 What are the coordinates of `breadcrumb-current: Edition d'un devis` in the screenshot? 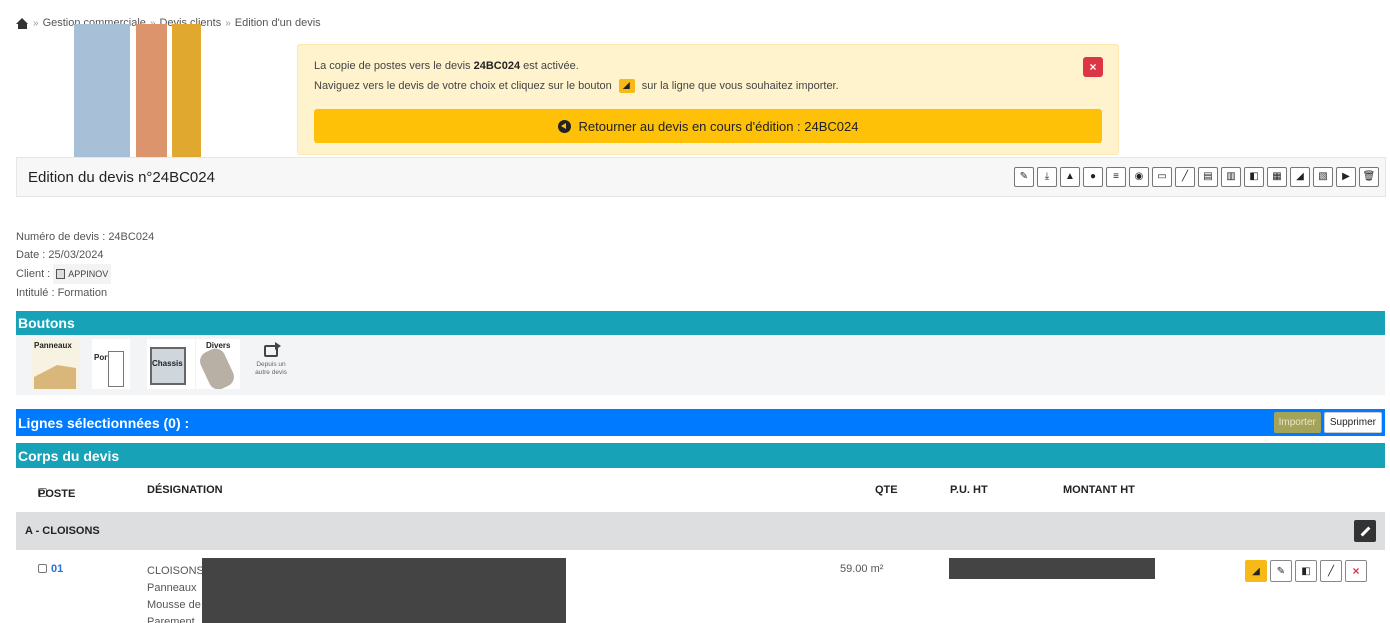 It's located at (277, 23).